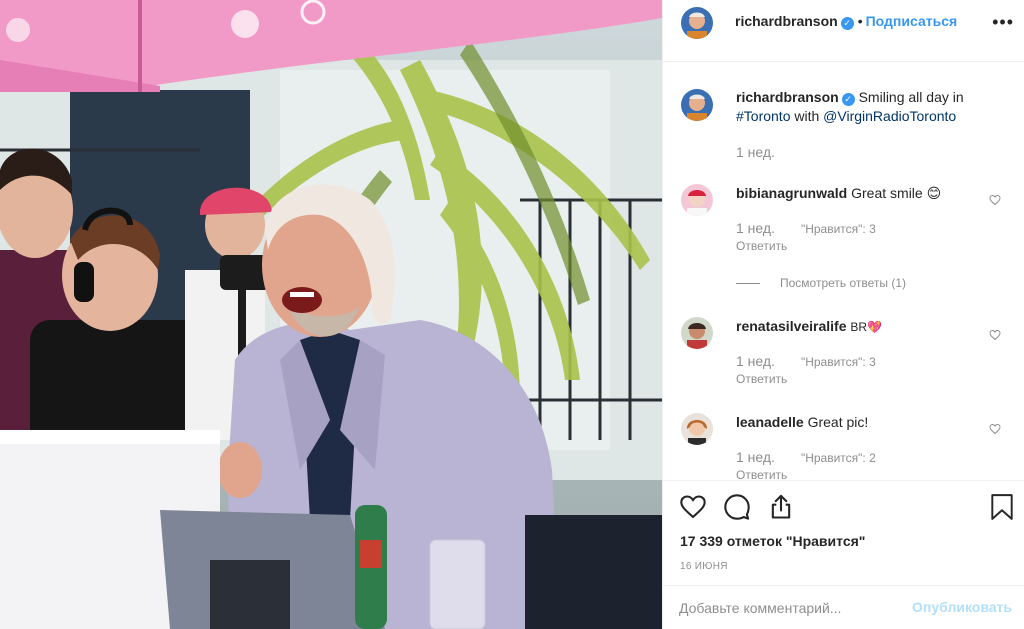 Image resolution: width=1024 pixels, height=629 pixels. What do you see at coordinates (697, 105) in the screenshot?
I see `caption-author-avatar` at bounding box center [697, 105].